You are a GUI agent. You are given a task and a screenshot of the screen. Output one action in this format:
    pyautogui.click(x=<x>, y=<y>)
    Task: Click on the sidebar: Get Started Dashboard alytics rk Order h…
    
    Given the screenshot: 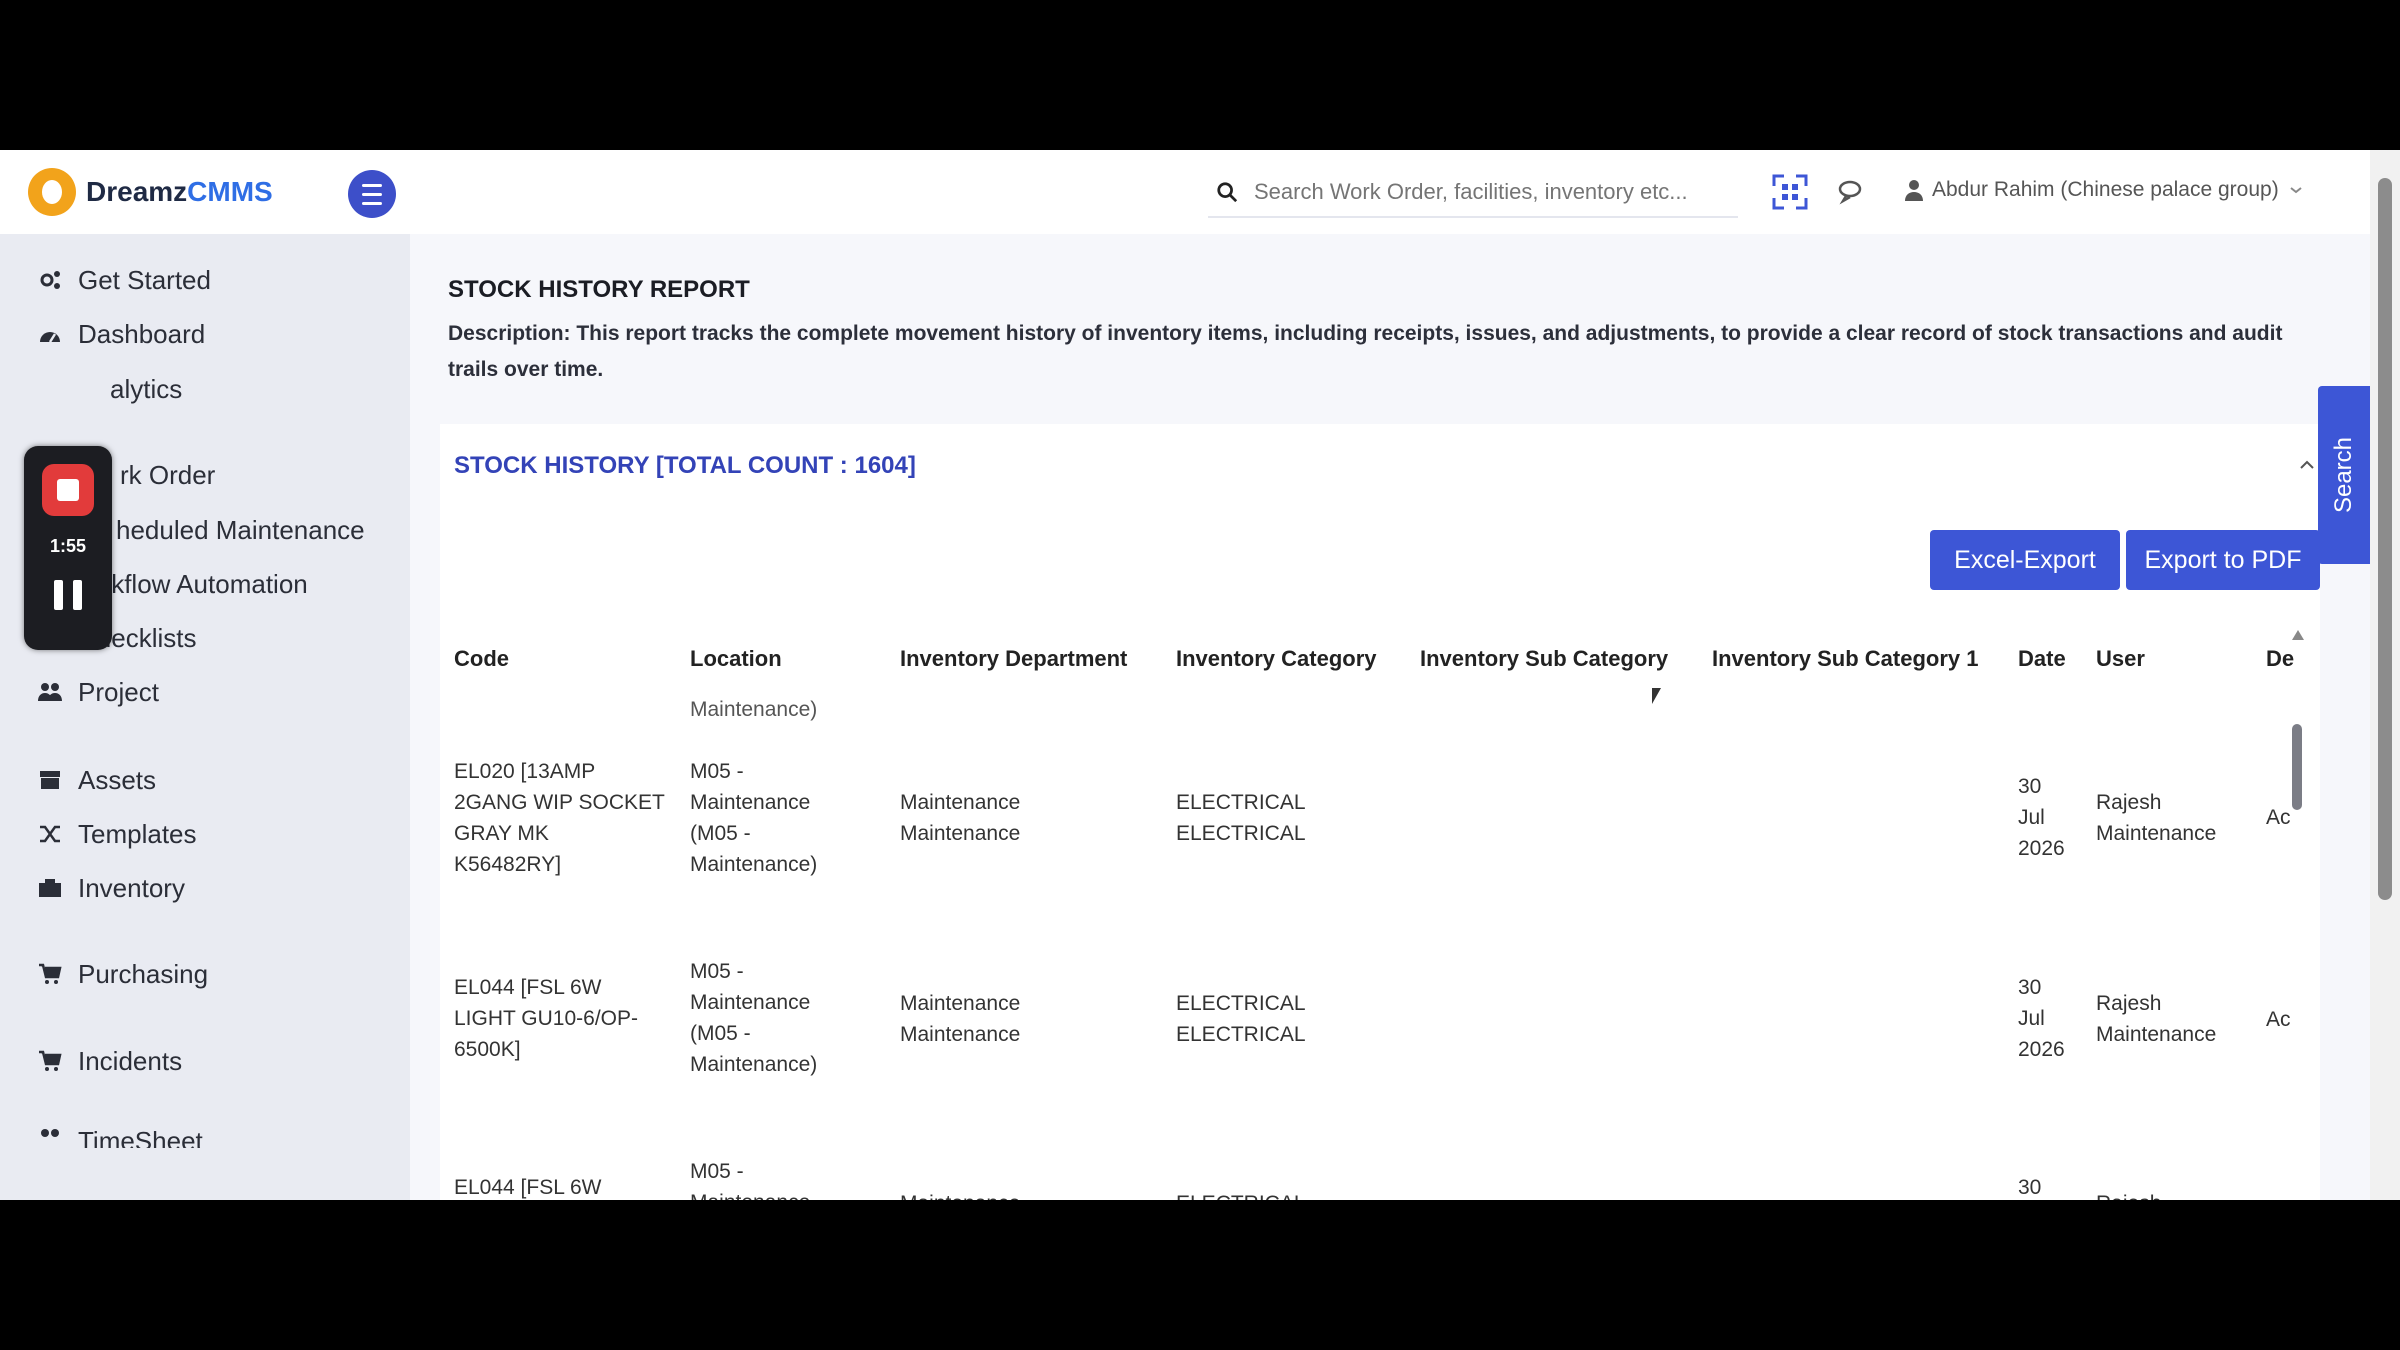 What is the action you would take?
    pyautogui.click(x=205, y=717)
    